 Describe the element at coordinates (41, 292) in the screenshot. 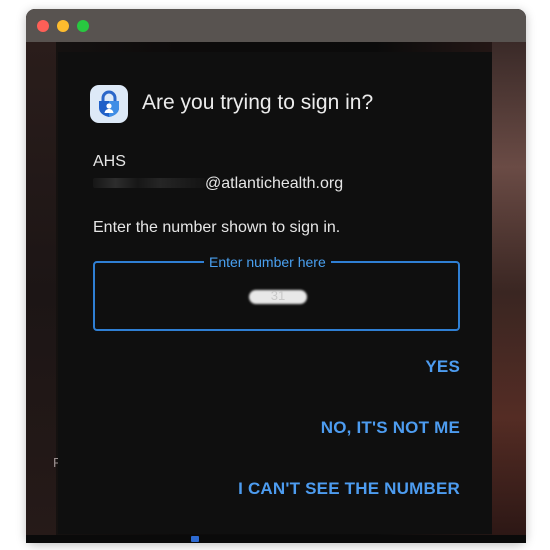

I see `background-left-edge` at that location.